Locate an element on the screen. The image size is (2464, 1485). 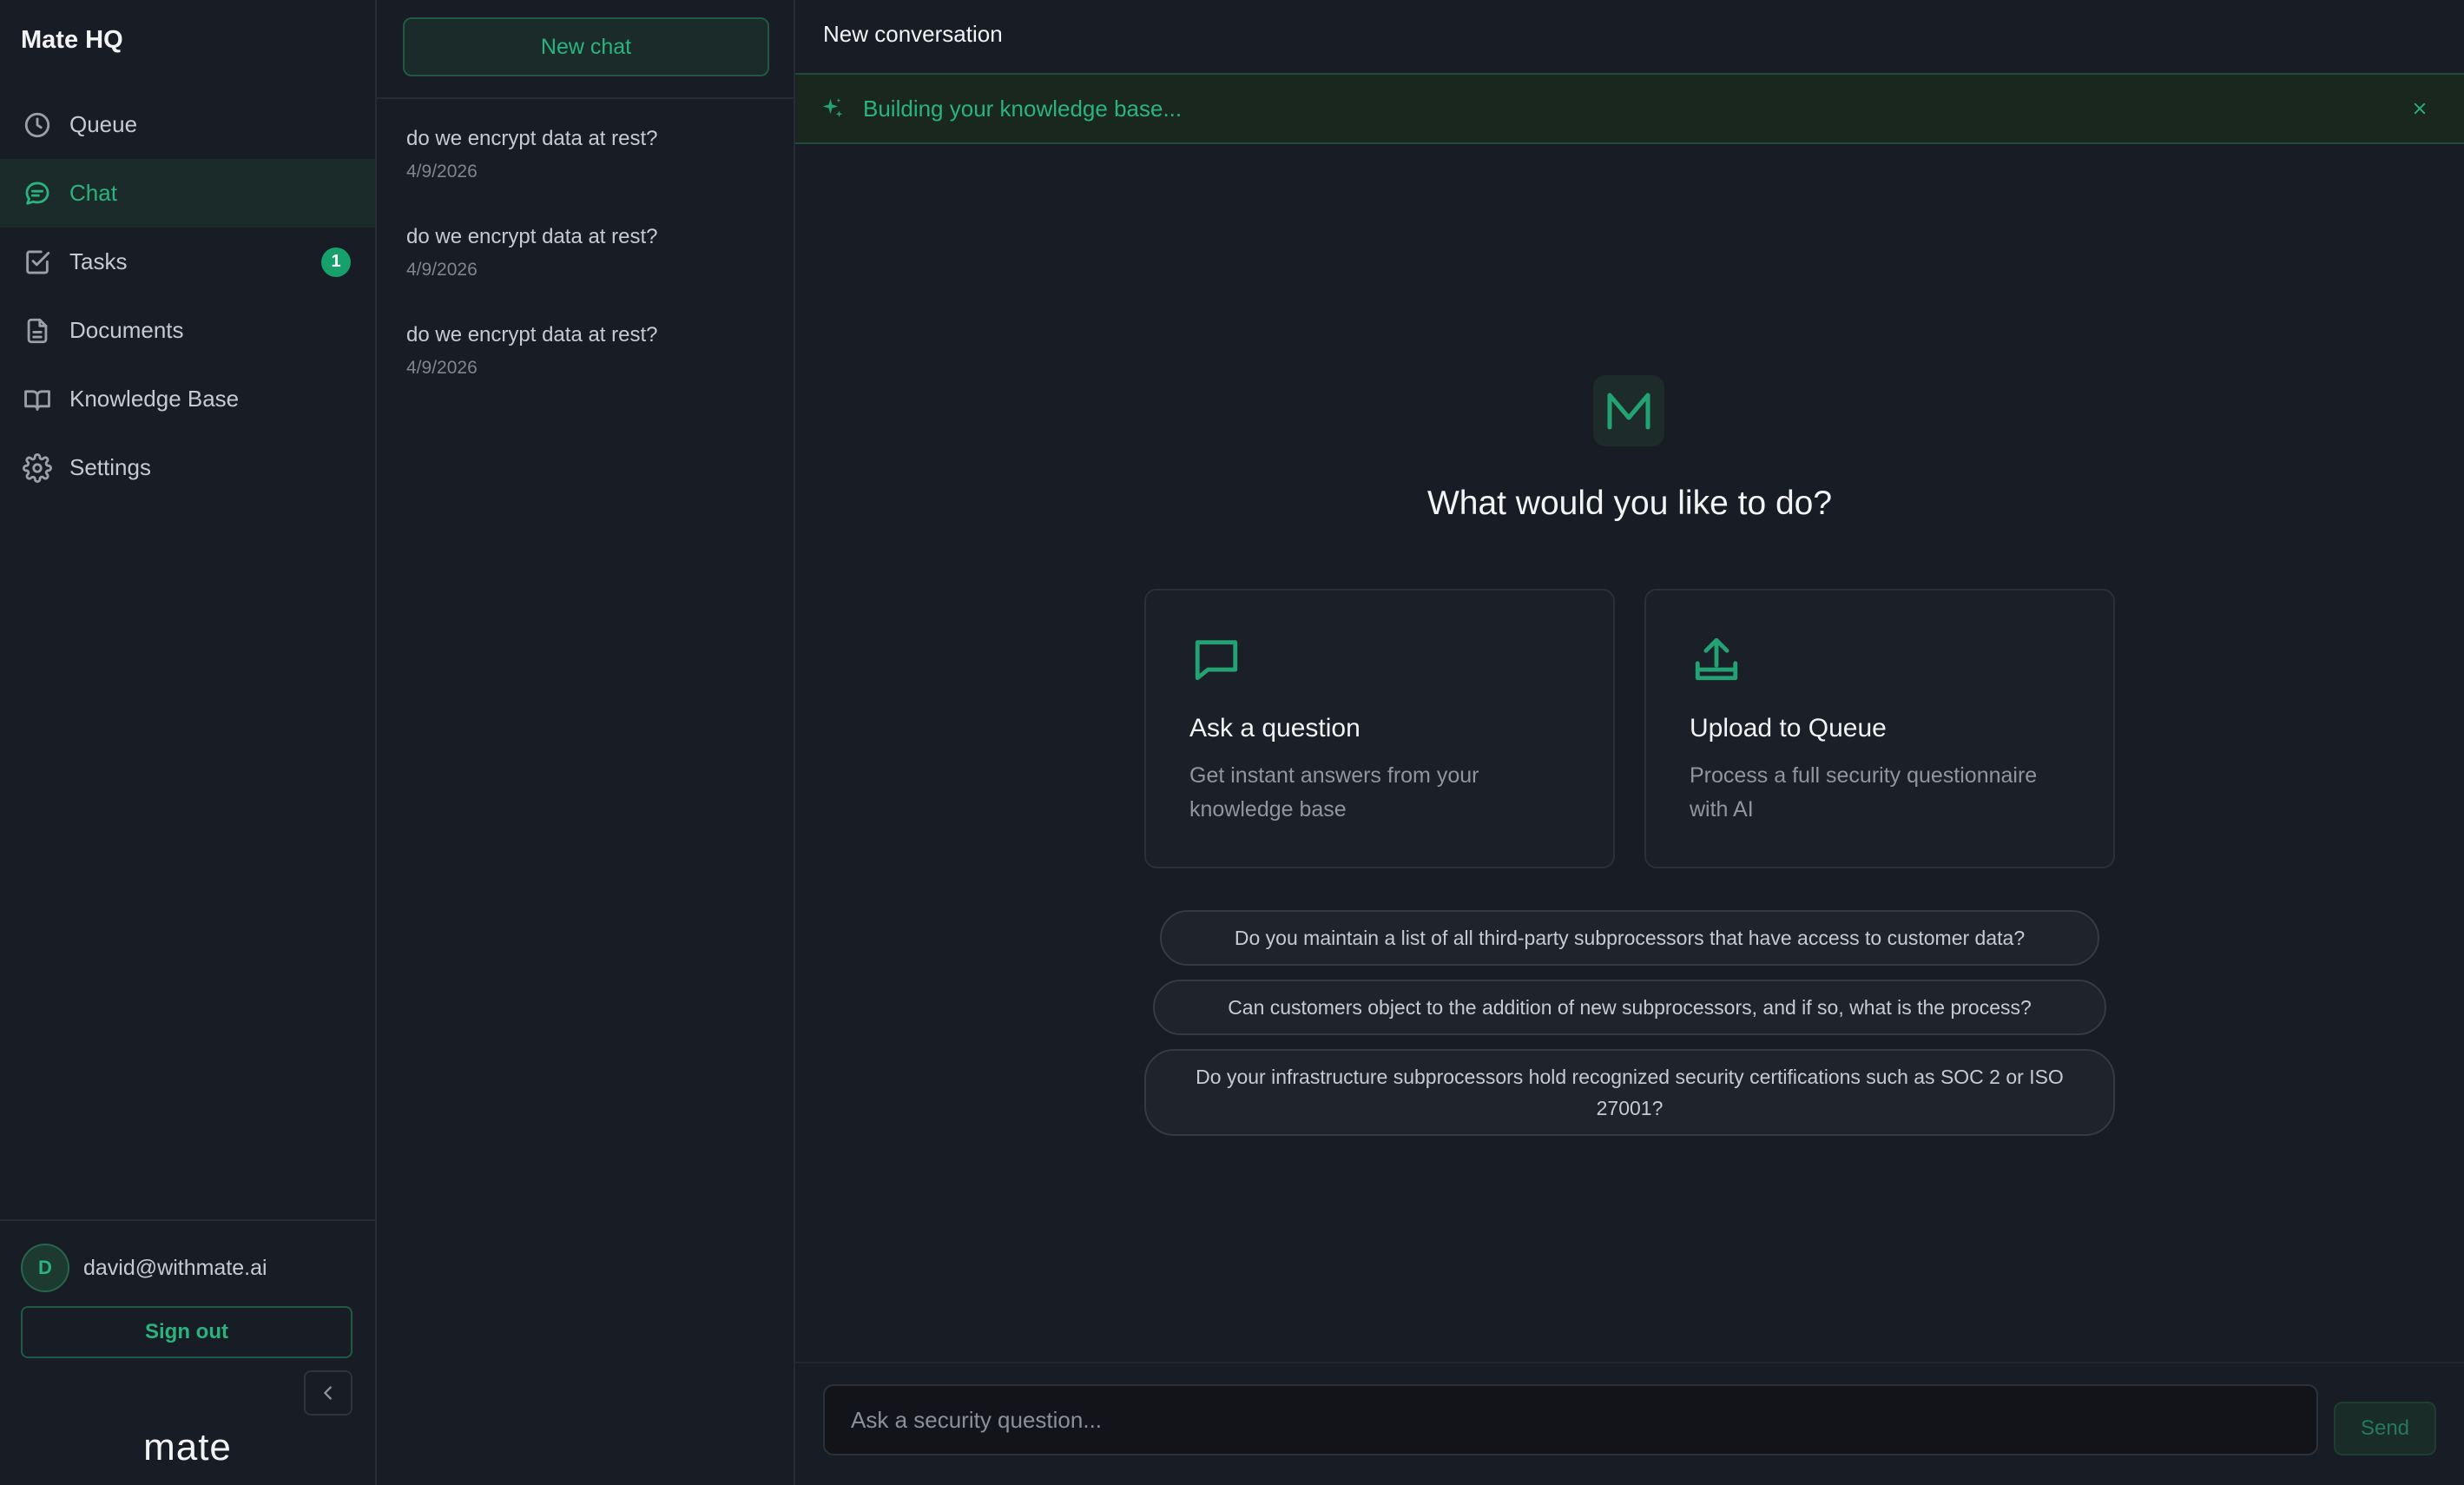
collapse-sidebar-button is located at coordinates (328, 1393).